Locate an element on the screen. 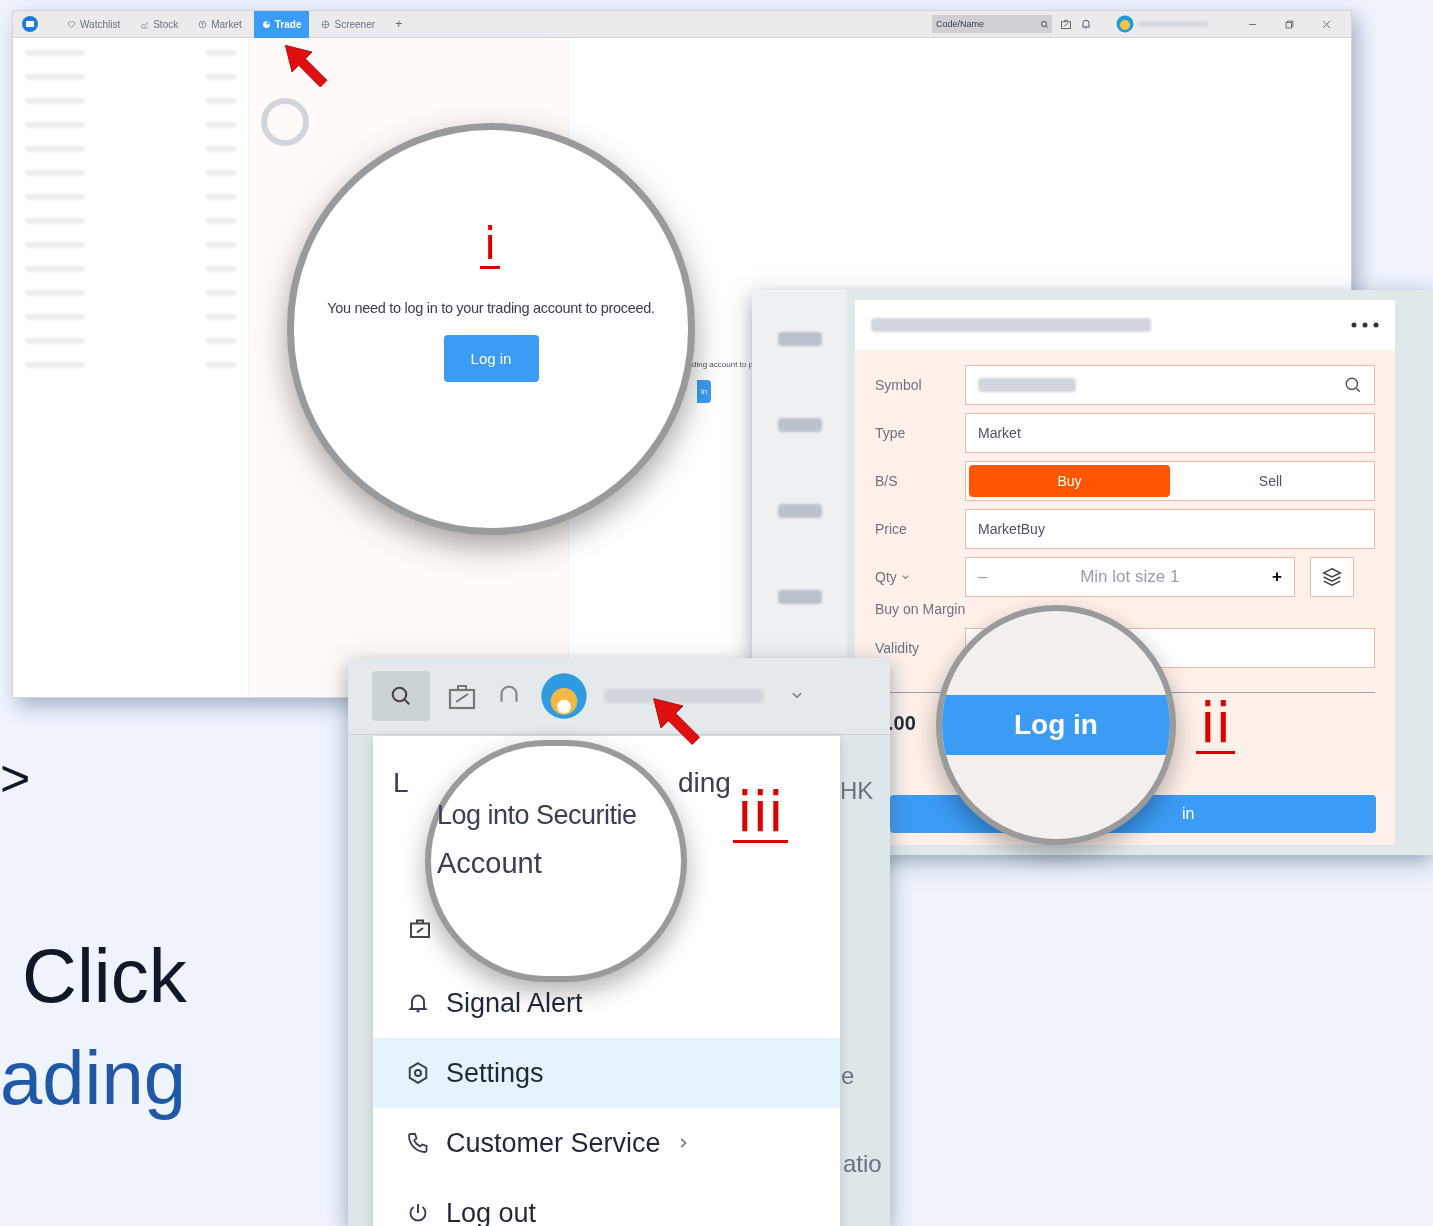  symbol-field is located at coordinates (1170, 385).